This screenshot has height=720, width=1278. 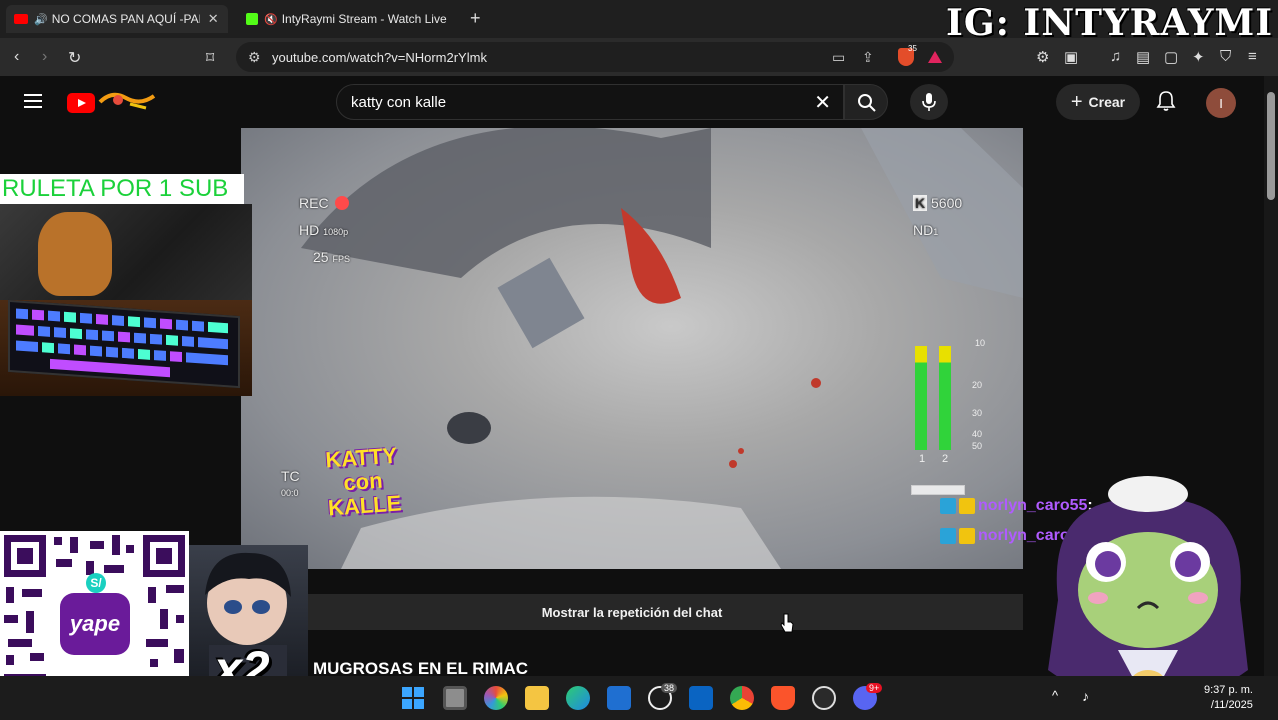 What do you see at coordinates (1271, 376) in the screenshot?
I see `page-scrollbar` at bounding box center [1271, 376].